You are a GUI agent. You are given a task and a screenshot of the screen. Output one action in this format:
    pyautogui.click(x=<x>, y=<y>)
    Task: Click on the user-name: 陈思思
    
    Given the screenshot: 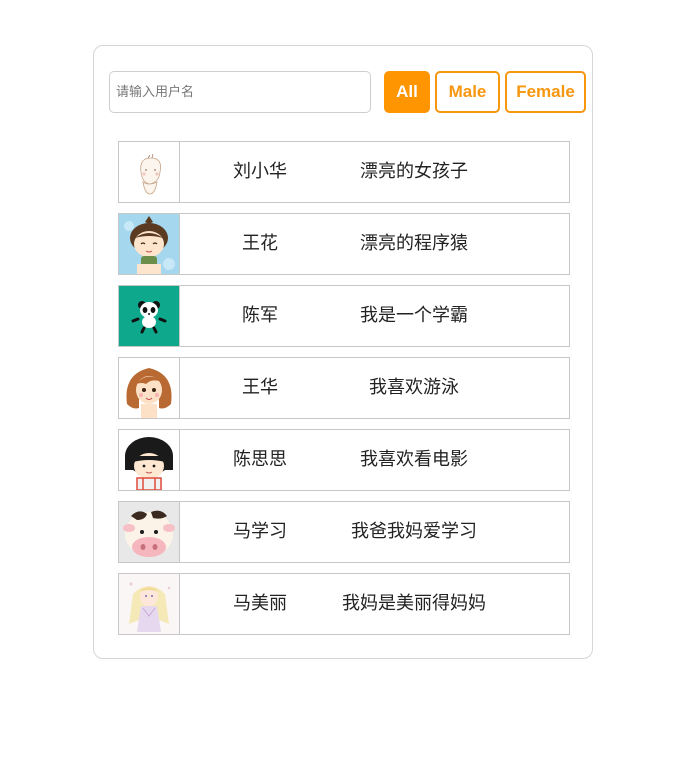 What is the action you would take?
    pyautogui.click(x=260, y=459)
    